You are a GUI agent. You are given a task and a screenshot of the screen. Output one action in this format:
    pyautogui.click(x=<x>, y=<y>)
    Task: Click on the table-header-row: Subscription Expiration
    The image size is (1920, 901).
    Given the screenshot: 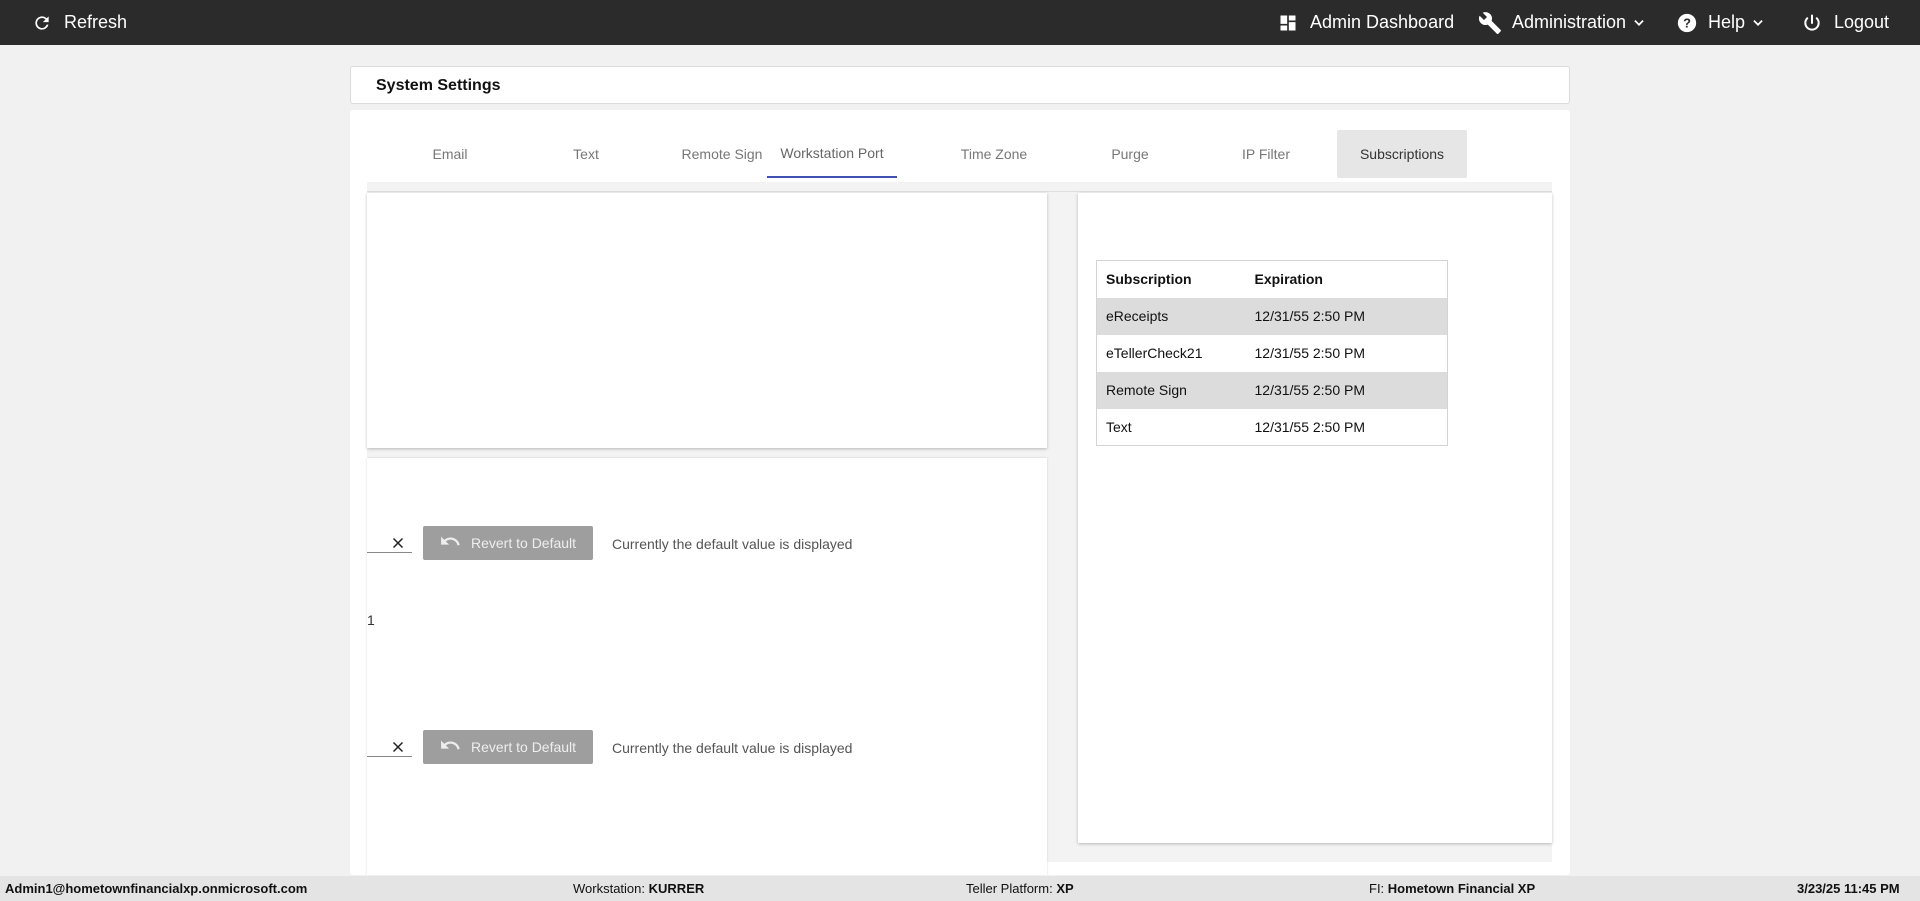 What is the action you would take?
    pyautogui.click(x=1272, y=279)
    